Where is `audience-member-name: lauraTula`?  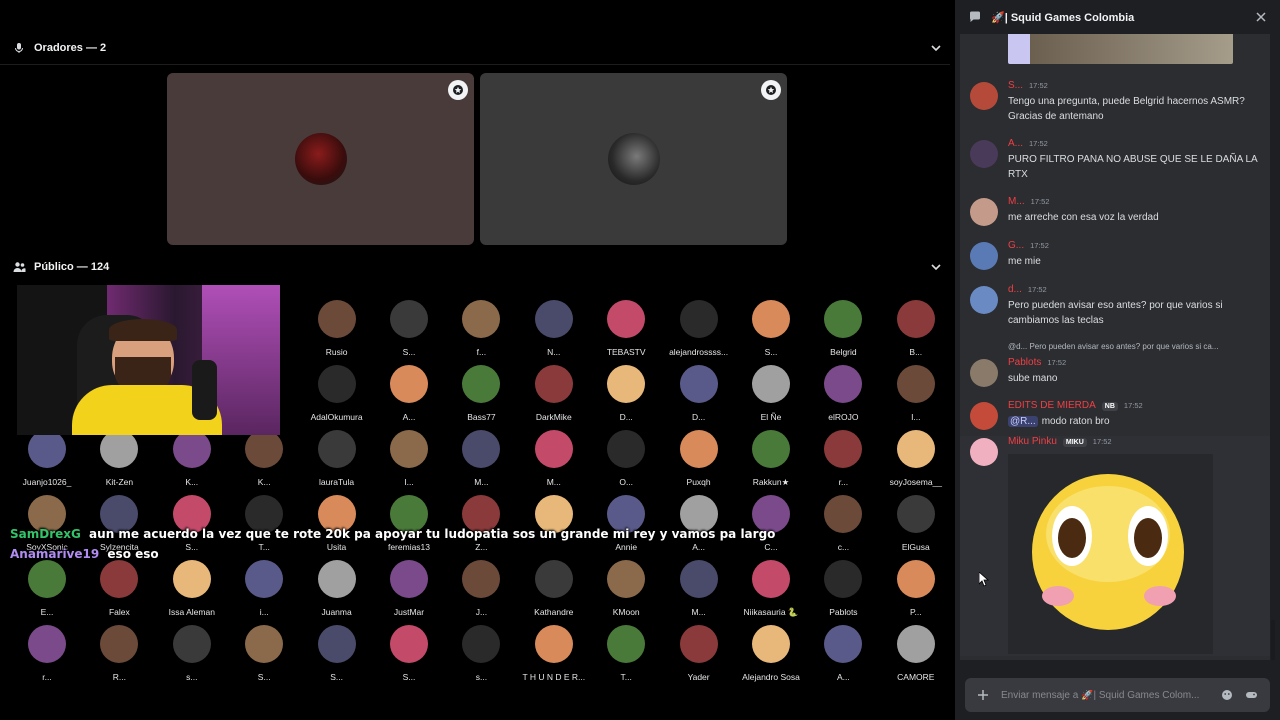 audience-member-name: lauraTula is located at coordinates (337, 482).